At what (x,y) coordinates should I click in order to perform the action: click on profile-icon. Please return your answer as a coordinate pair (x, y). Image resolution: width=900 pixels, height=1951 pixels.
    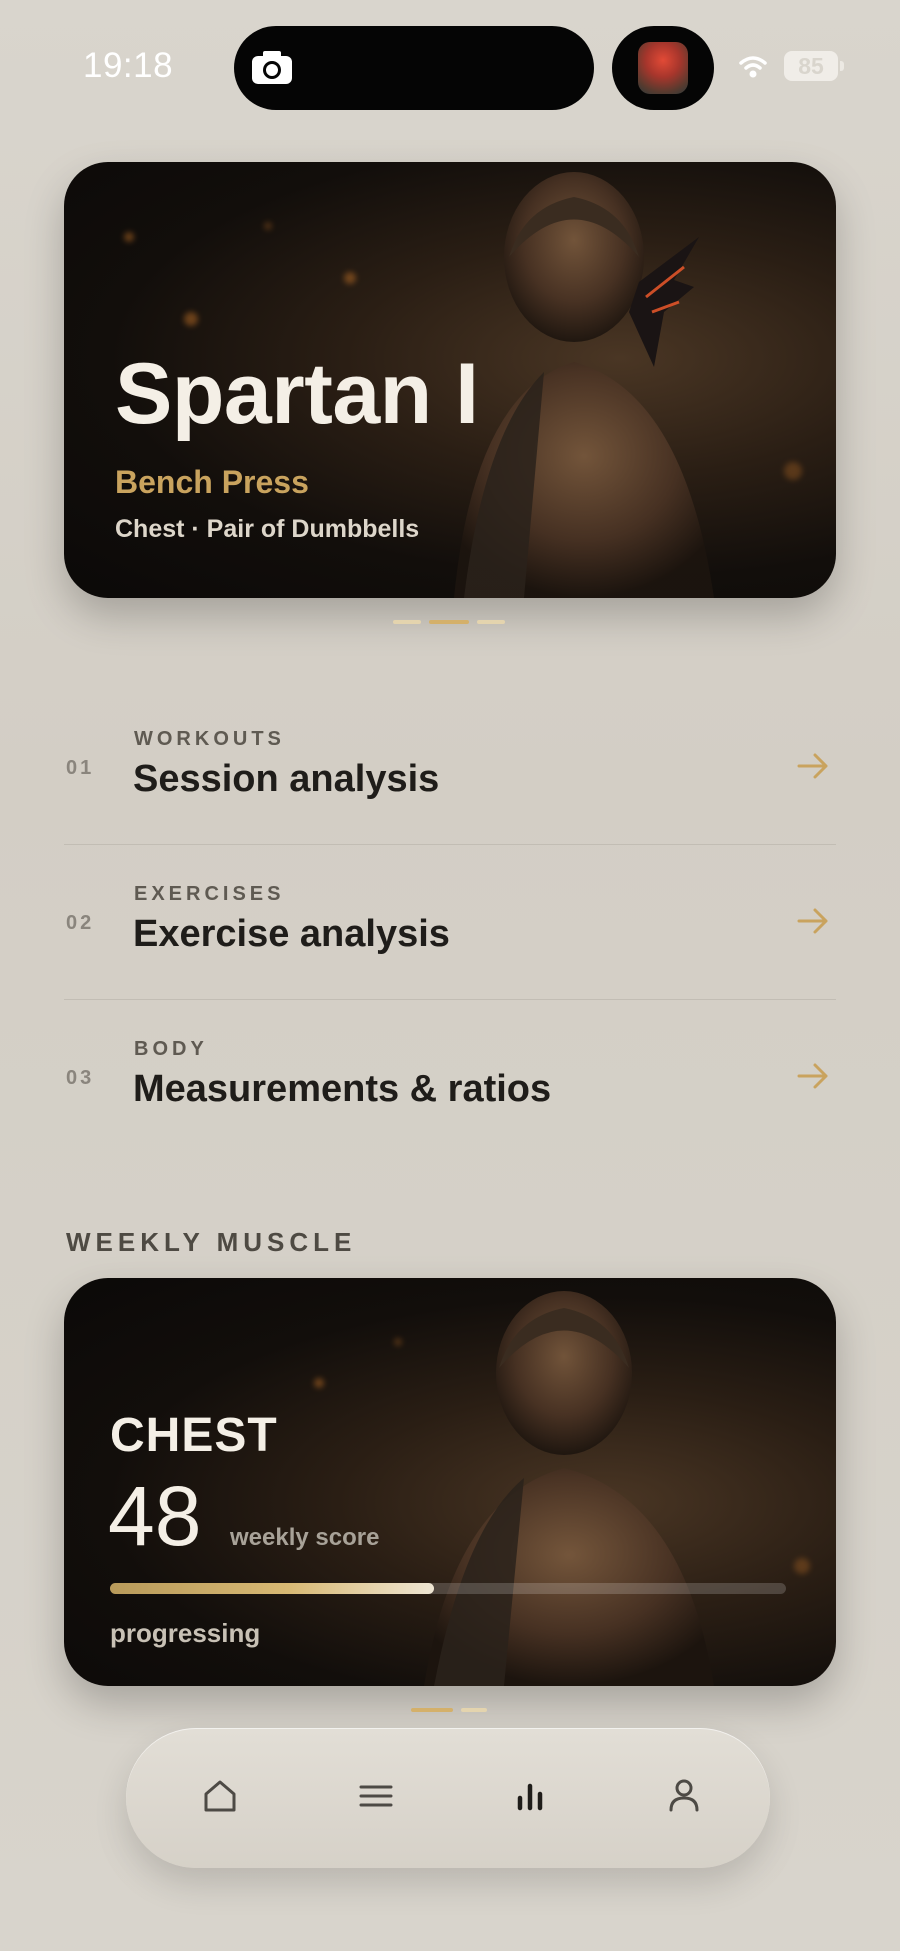
    Looking at the image, I should click on (684, 1795).